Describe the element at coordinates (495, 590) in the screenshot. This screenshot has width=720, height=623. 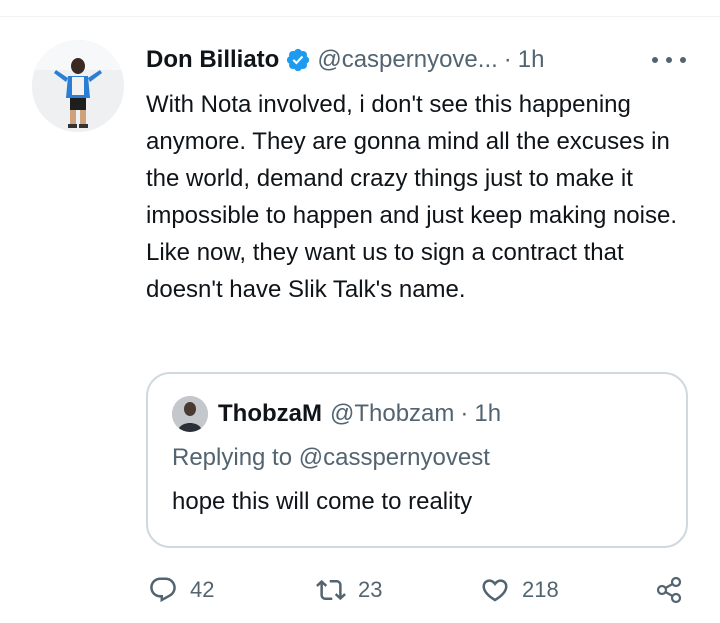
I see `heart-icon` at that location.